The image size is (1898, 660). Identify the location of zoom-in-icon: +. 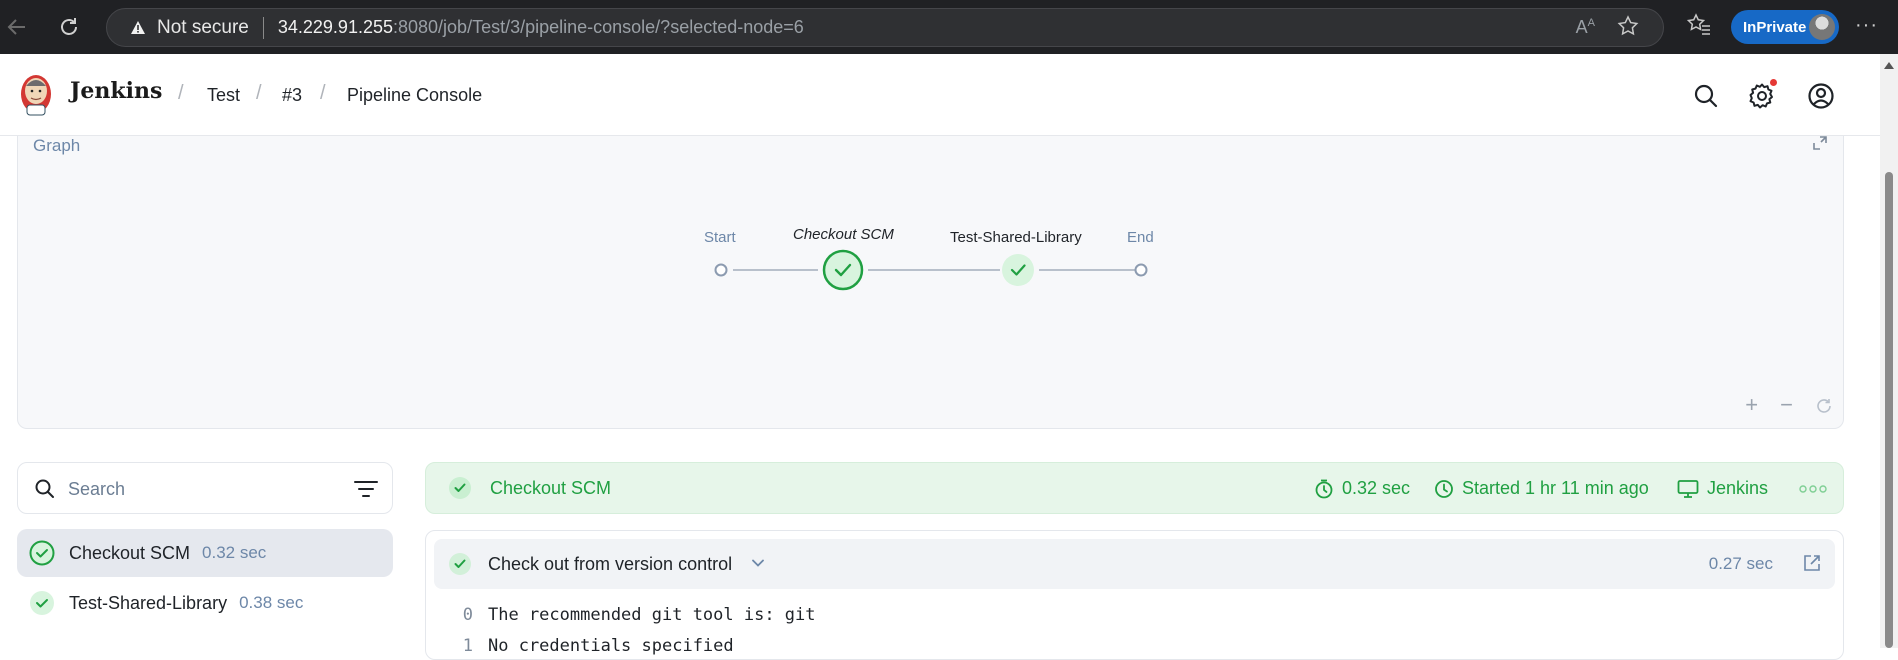
(1751, 405).